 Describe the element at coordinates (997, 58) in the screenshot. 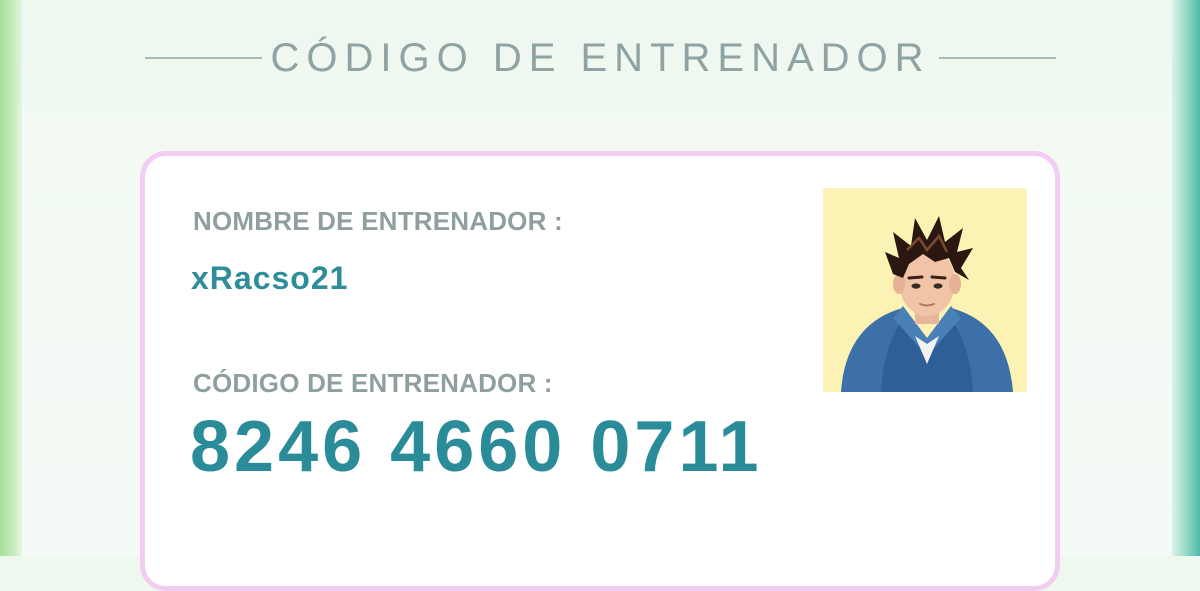

I see `header-rule-right` at that location.